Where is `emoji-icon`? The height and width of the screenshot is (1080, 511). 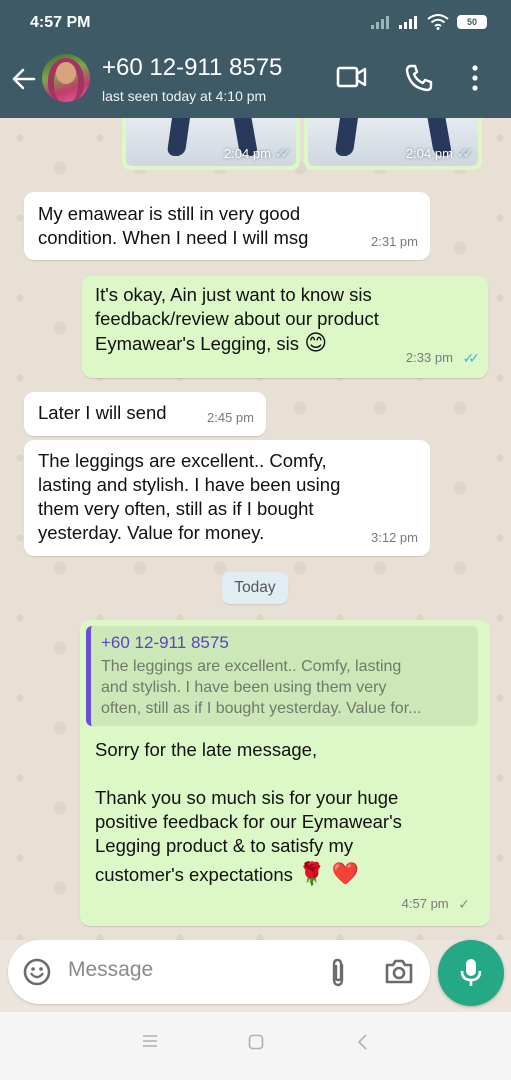
emoji-icon is located at coordinates (37, 972).